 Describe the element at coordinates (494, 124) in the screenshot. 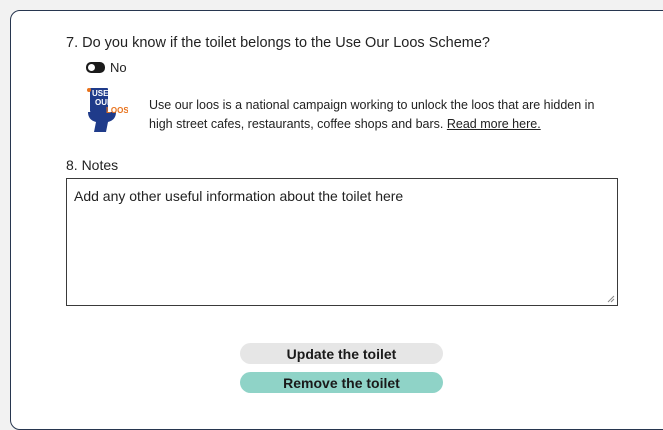

I see `read-more-link: Read more here.` at that location.